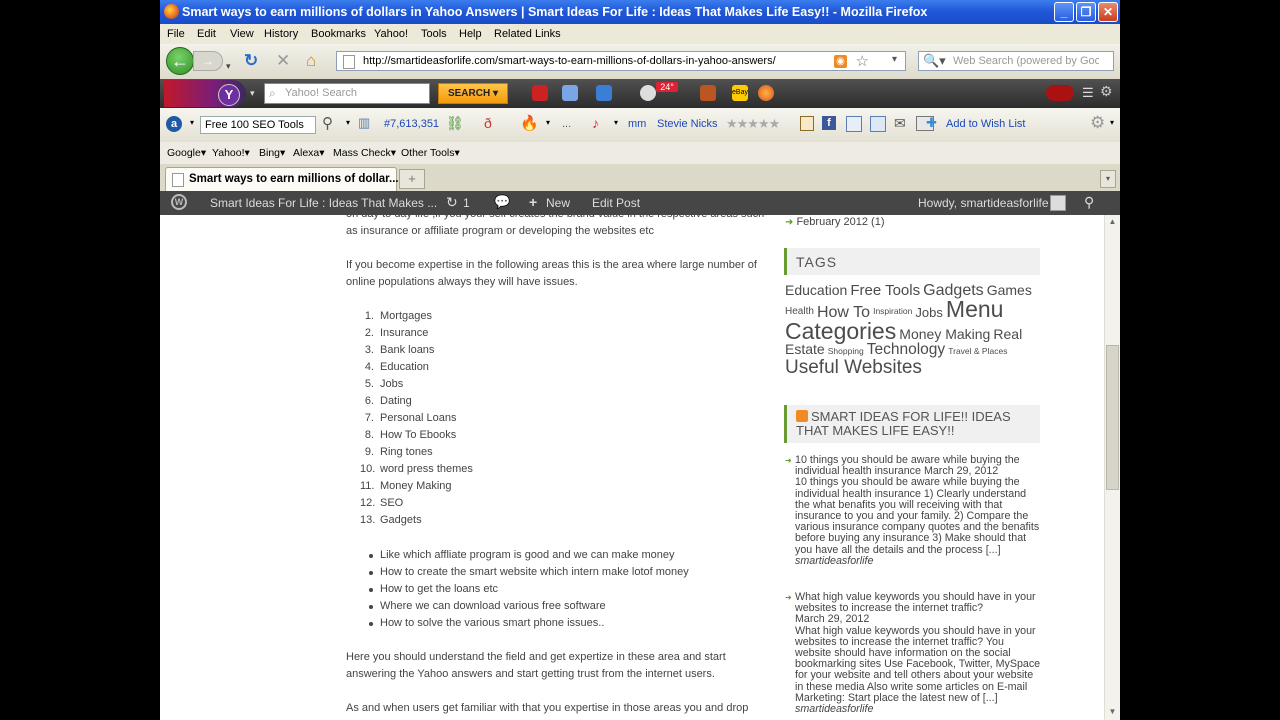 This screenshot has height=720, width=1280. Describe the element at coordinates (1108, 12) in the screenshot. I see `close-button: ✕` at that location.